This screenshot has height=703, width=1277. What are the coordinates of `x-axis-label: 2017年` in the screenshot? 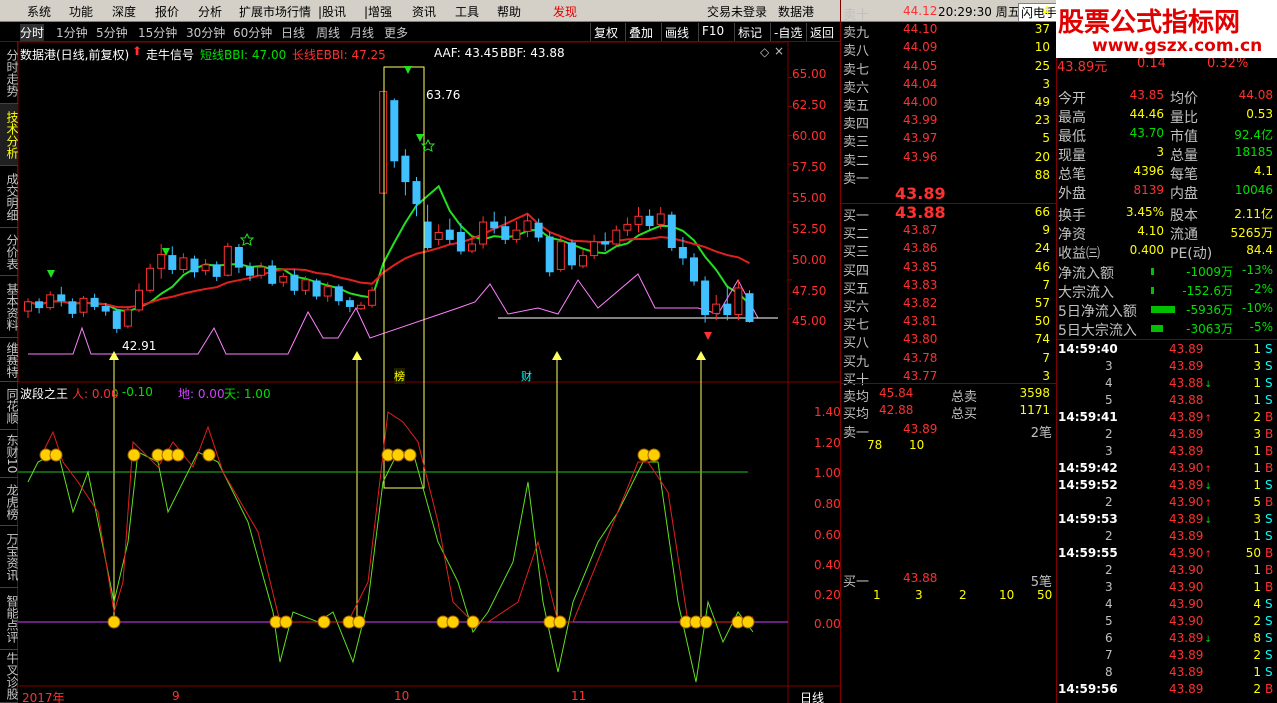 It's located at (43, 697).